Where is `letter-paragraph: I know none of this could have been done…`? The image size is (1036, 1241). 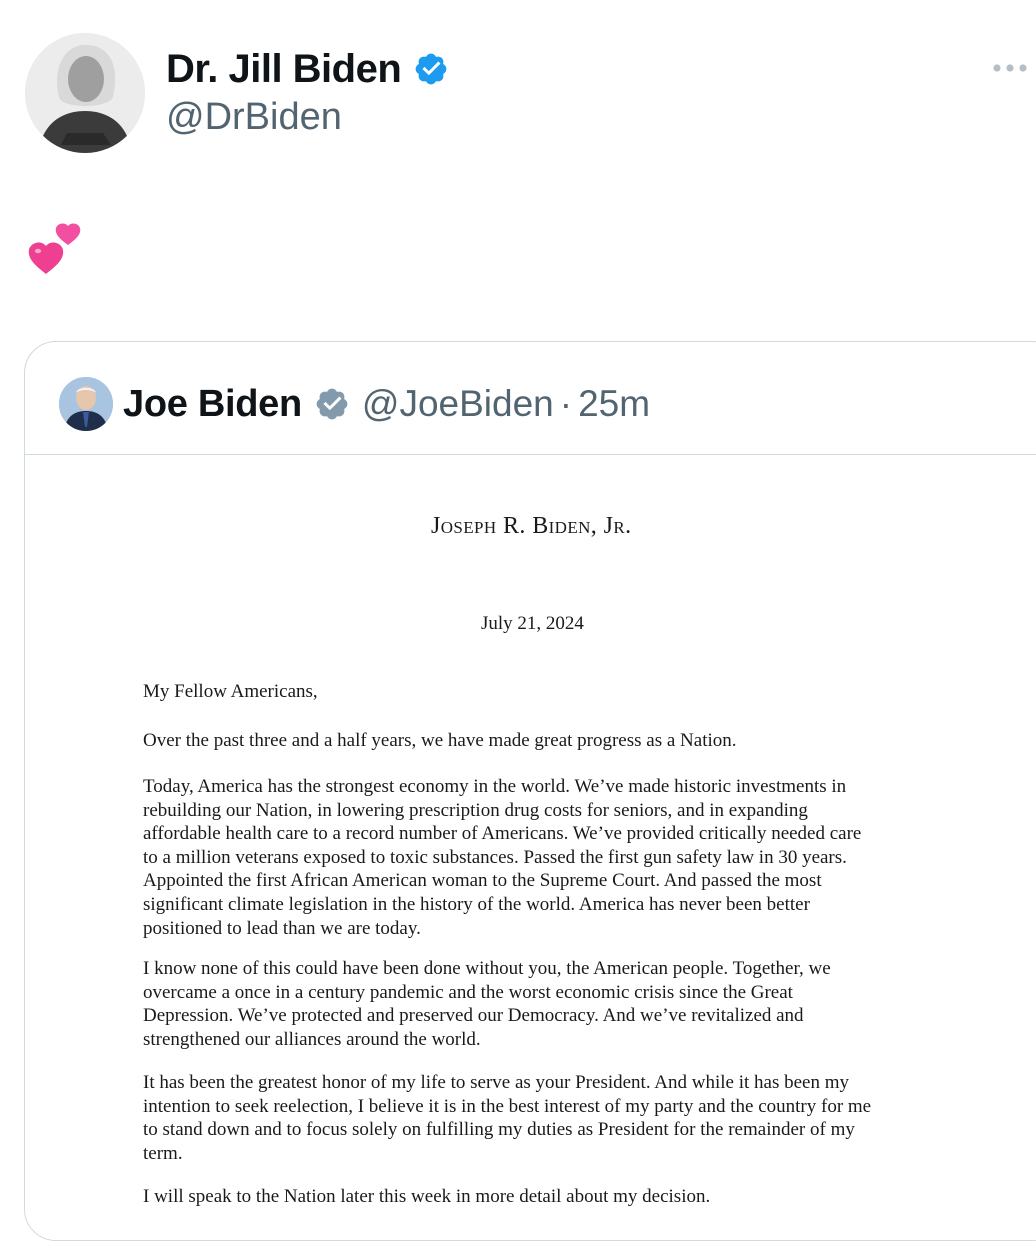 letter-paragraph: I know none of this could have been done… is located at coordinates (543, 1004).